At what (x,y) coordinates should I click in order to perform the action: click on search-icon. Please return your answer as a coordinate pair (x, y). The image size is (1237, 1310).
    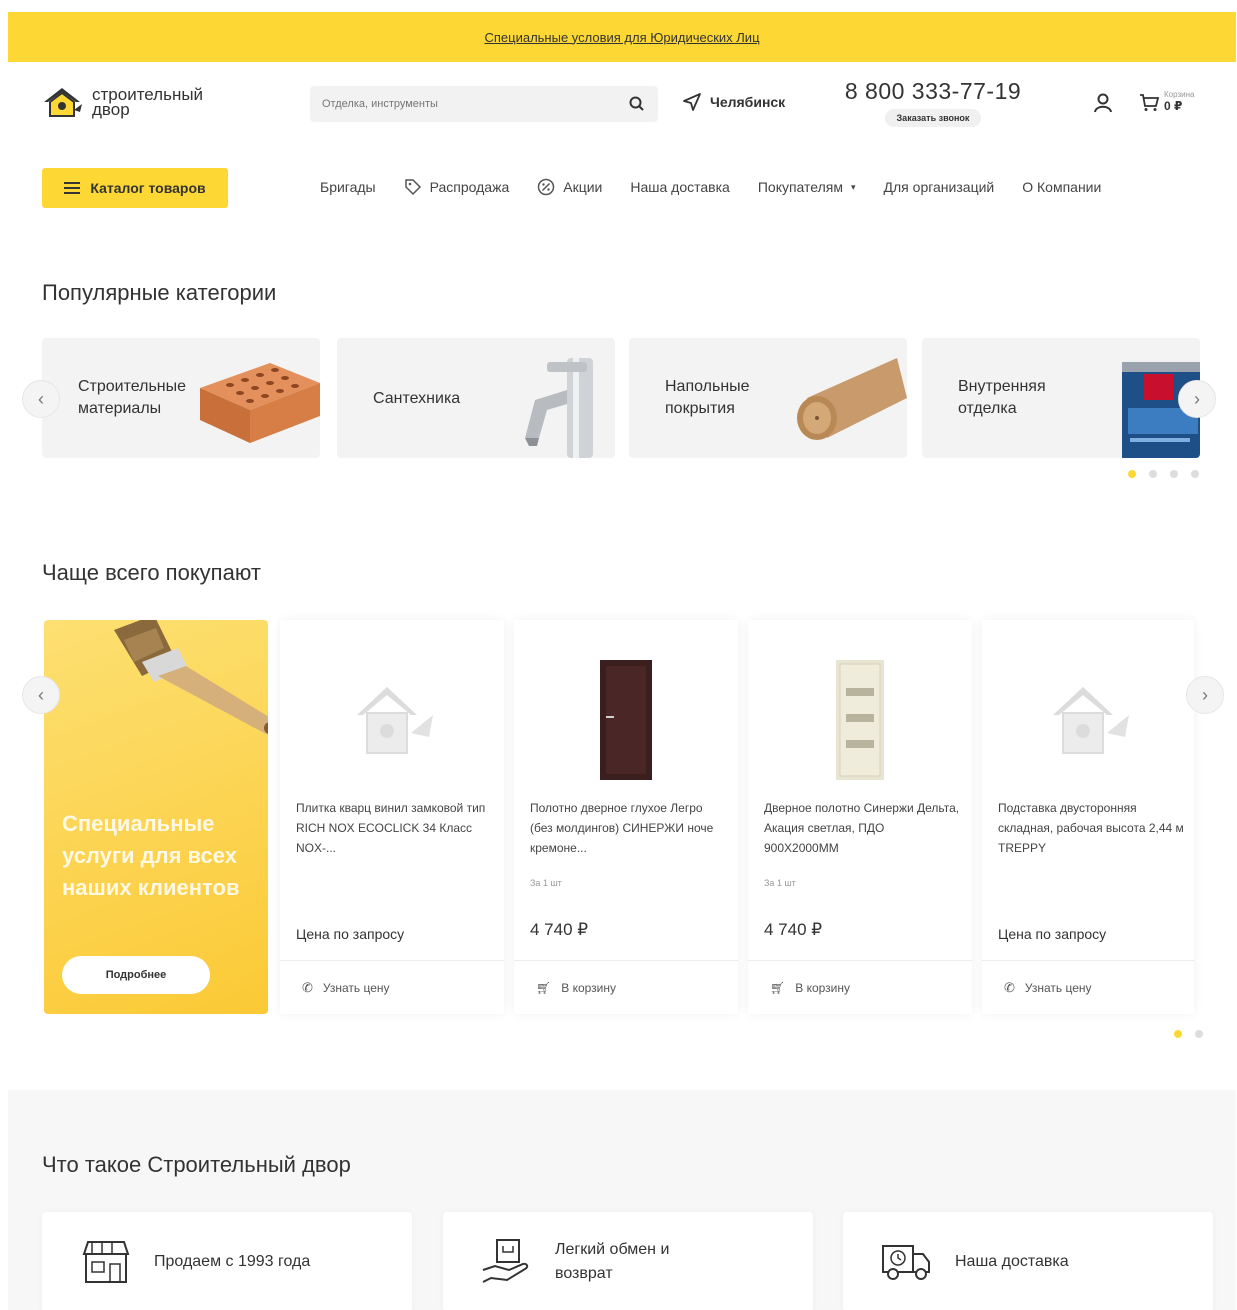
    Looking at the image, I should click on (637, 104).